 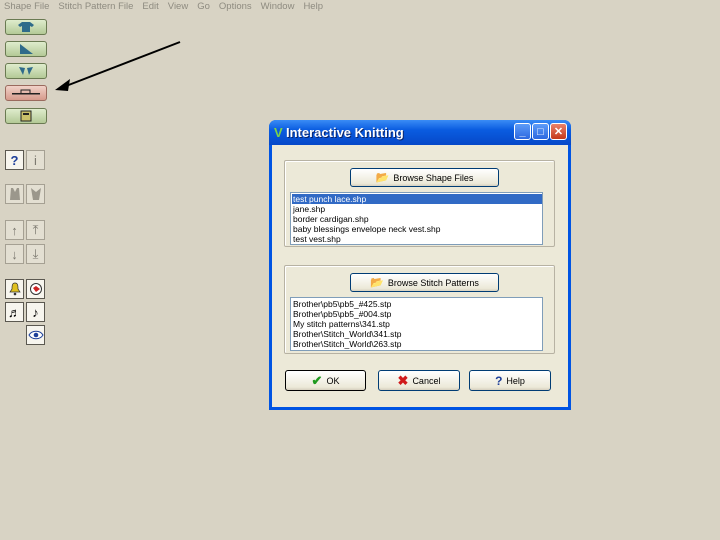 I want to click on sleeve-icon, so click(x=35, y=194).